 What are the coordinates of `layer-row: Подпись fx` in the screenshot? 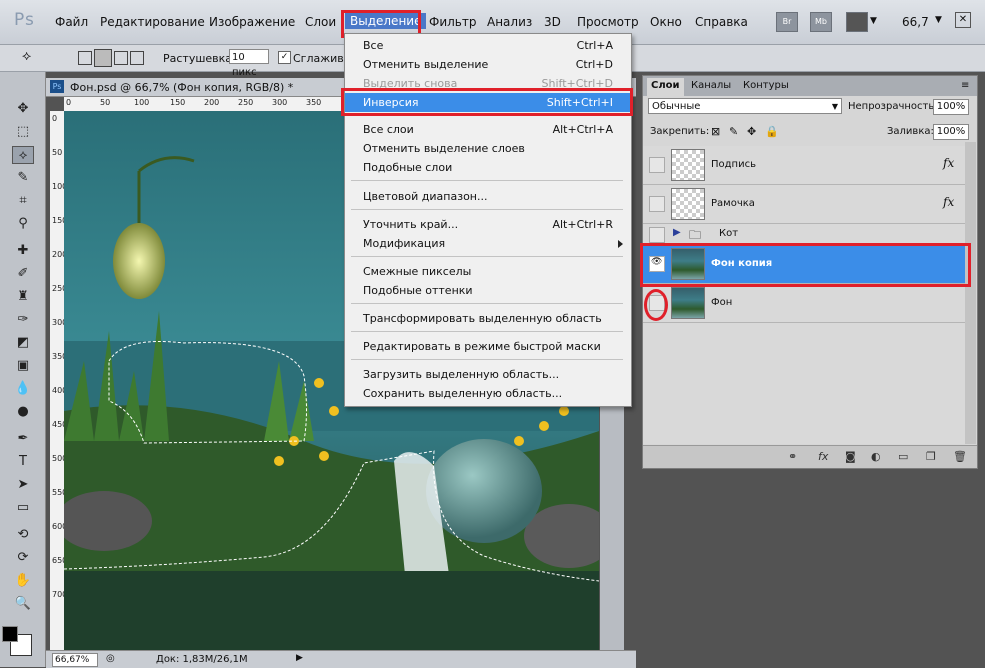 It's located at (804, 165).